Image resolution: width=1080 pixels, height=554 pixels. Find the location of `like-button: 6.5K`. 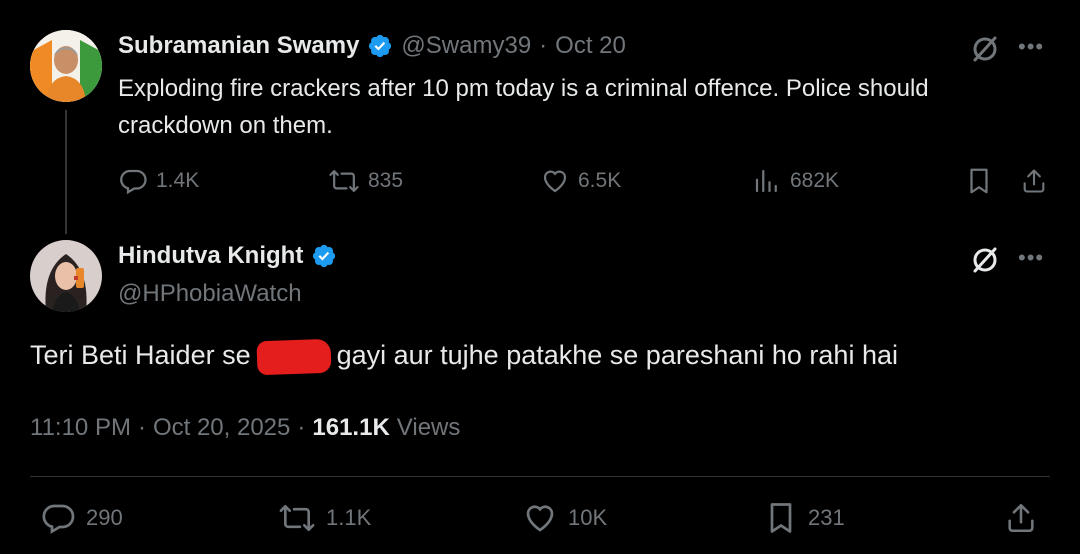

like-button: 6.5K is located at coordinates (580, 181).